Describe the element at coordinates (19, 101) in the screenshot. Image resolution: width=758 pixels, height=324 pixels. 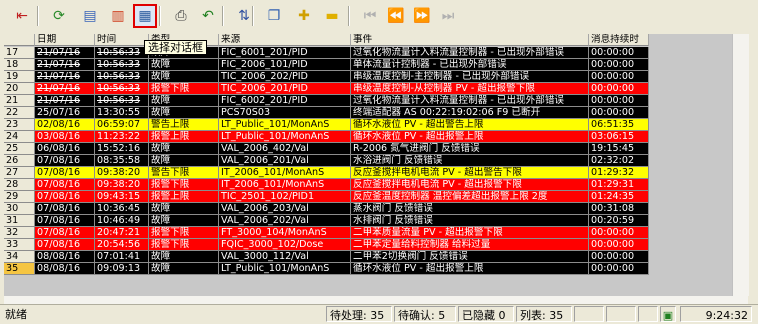
I see `row-number: 21` at that location.